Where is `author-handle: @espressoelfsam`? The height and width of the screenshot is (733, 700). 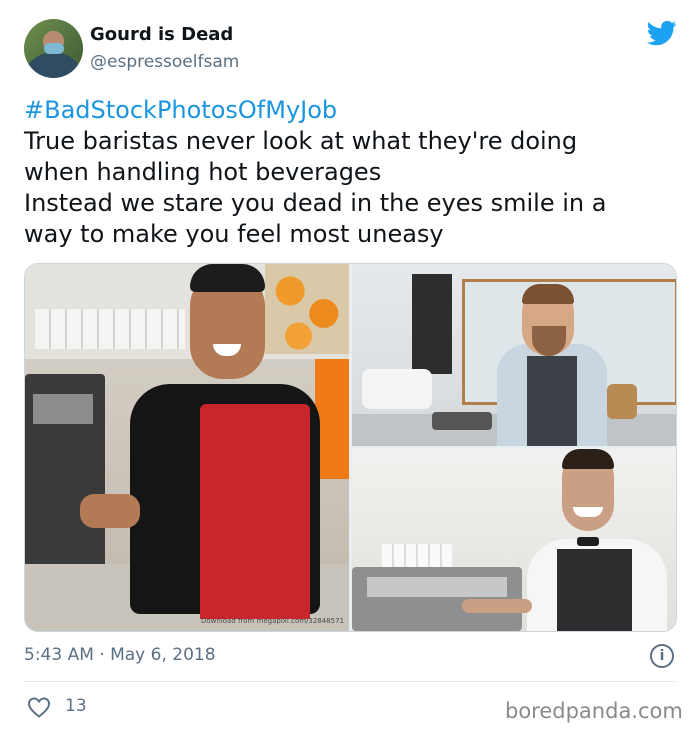 author-handle: @espressoelfsam is located at coordinates (164, 62).